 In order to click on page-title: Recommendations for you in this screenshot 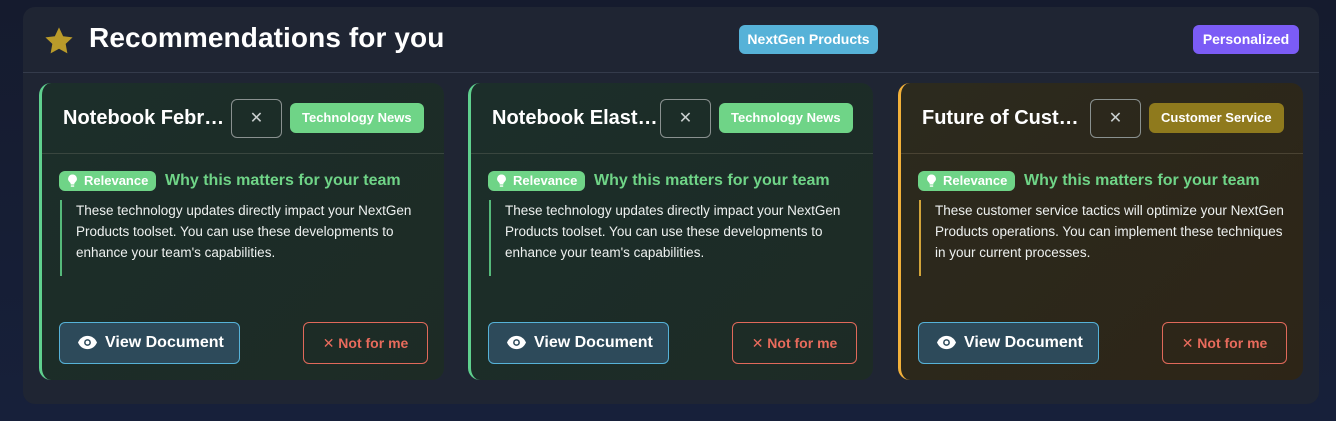, I will do `click(267, 37)`.